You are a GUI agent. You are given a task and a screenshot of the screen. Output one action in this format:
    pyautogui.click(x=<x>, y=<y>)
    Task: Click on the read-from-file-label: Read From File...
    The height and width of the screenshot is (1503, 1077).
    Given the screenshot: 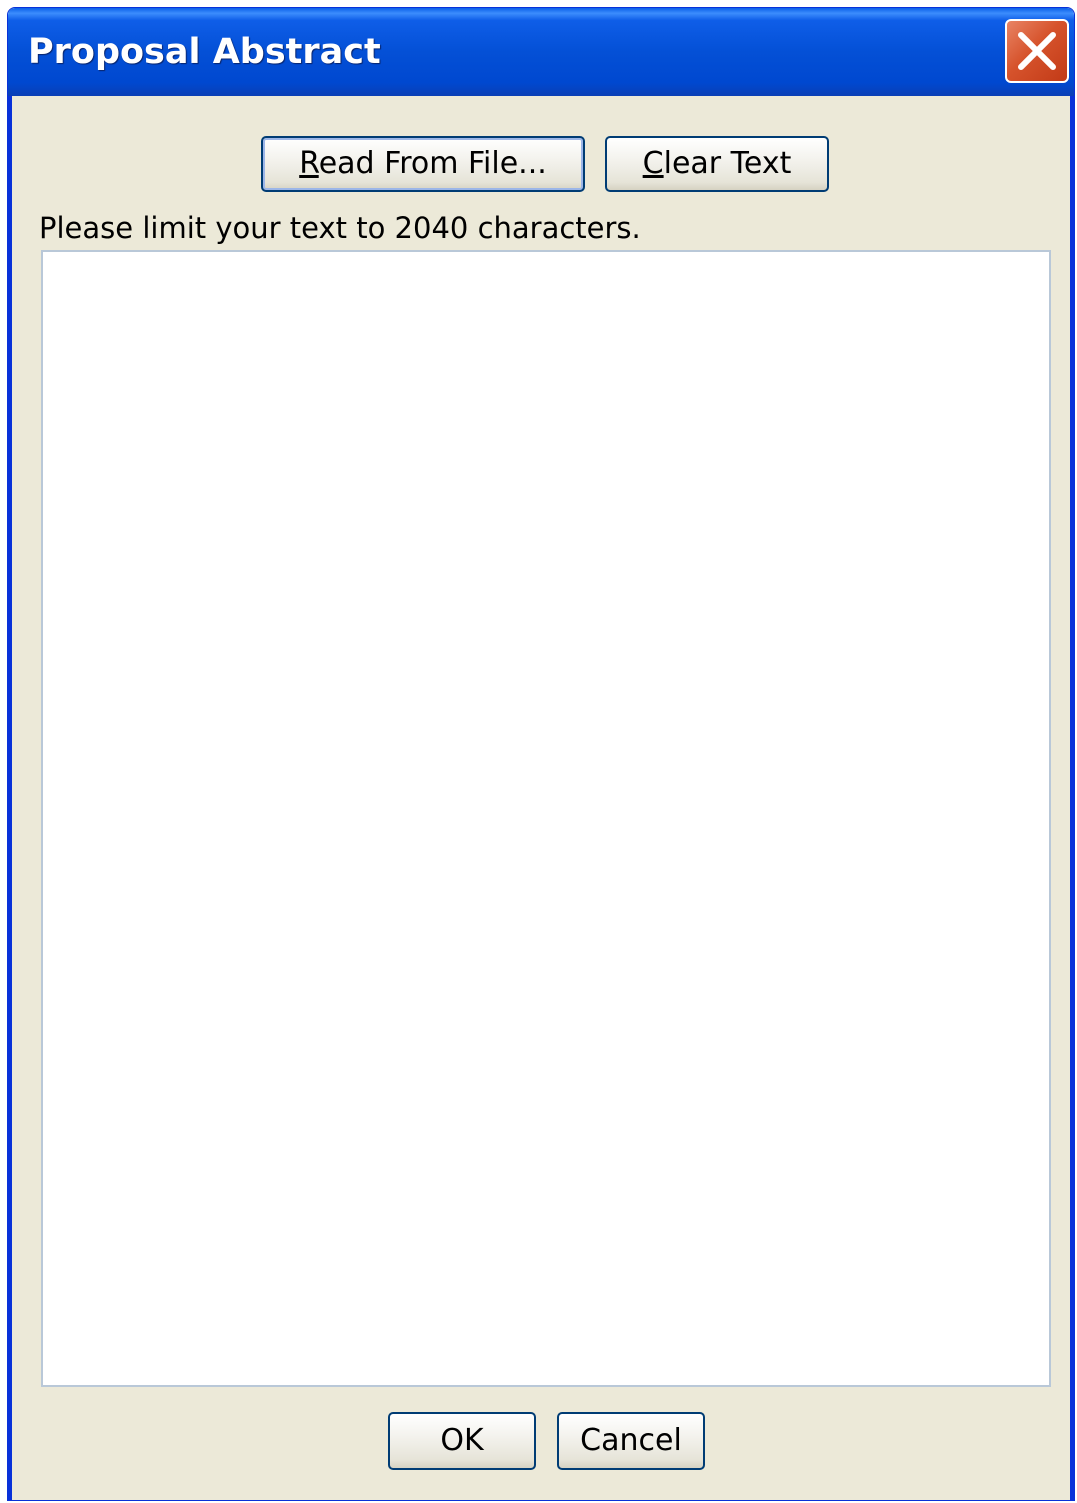 What is the action you would take?
    pyautogui.click(x=423, y=163)
    